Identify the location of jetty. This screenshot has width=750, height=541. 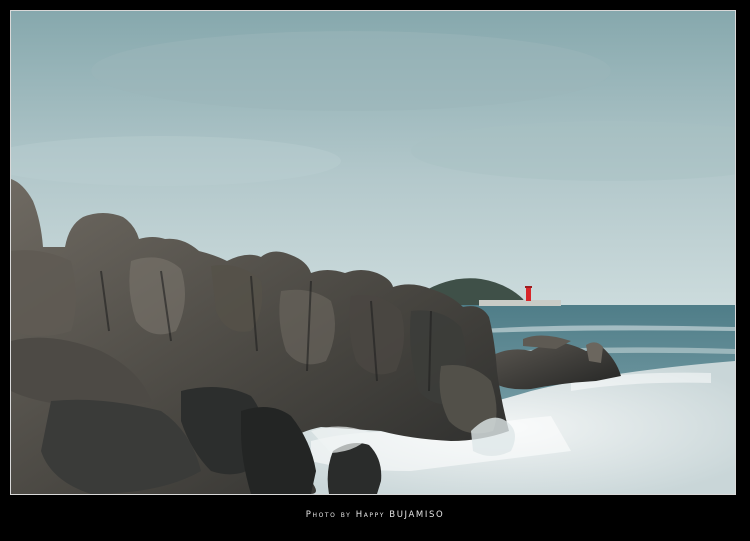
(520, 303).